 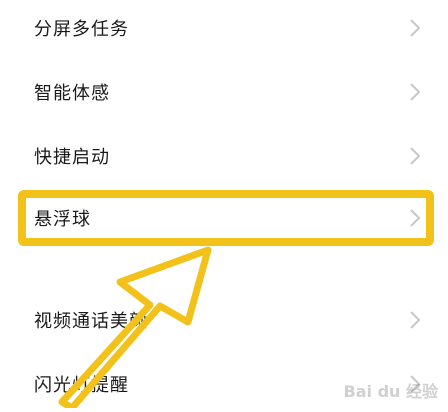 I want to click on settings-item-label: 分屏多任务, so click(x=81, y=29).